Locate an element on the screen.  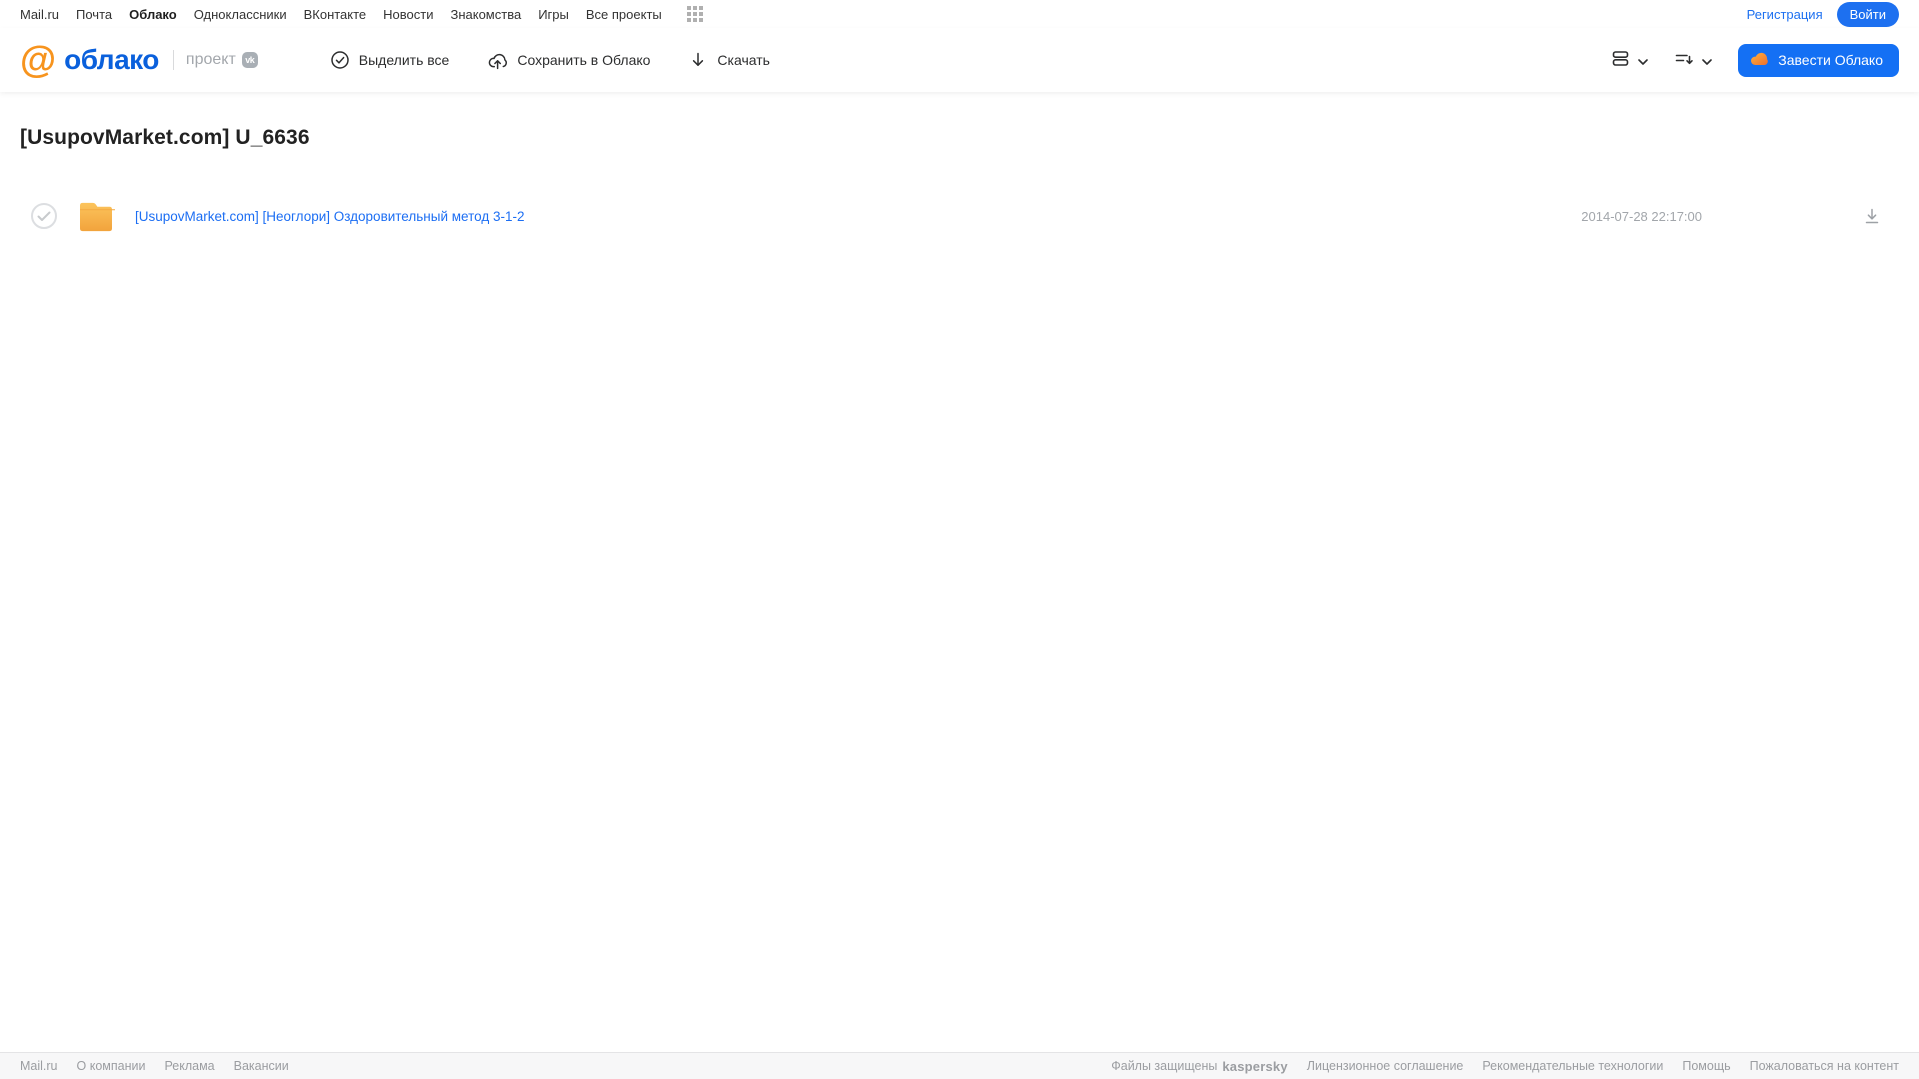
nav-odnoklassniki: Одноклассники is located at coordinates (240, 14).